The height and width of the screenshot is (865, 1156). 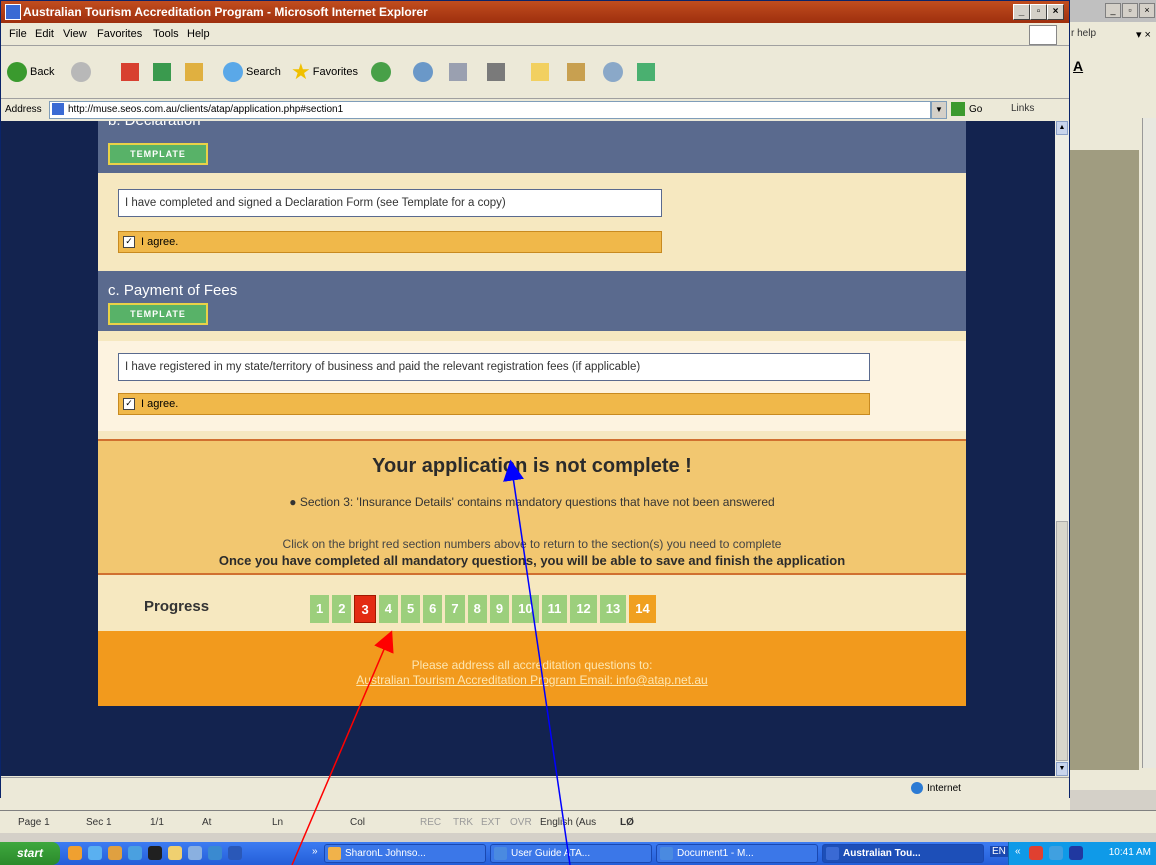 What do you see at coordinates (30, 72) in the screenshot?
I see `back-button: Back` at bounding box center [30, 72].